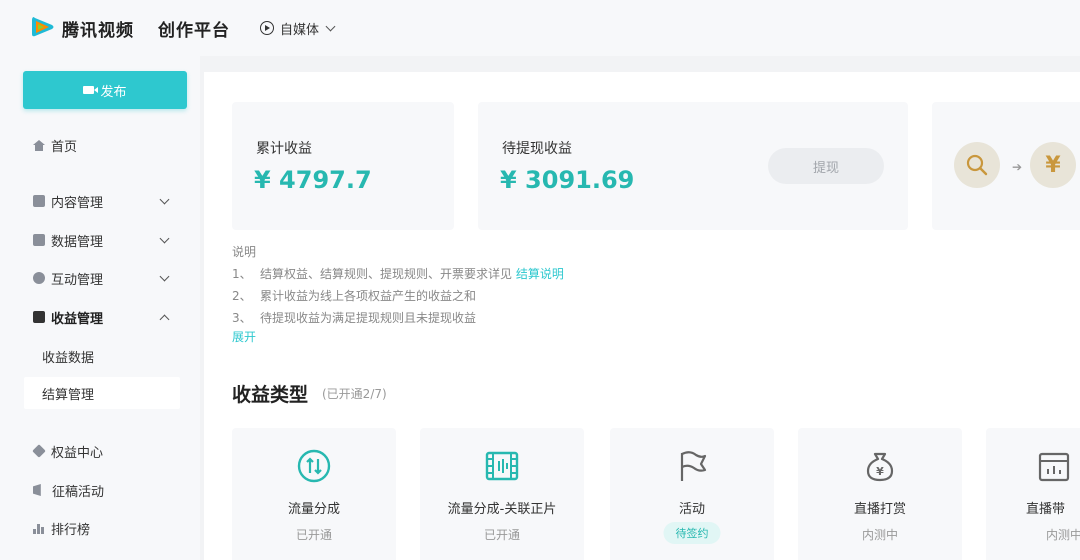  Describe the element at coordinates (68, 395) in the screenshot. I see `sidebar-item-label: 结算管理` at that location.